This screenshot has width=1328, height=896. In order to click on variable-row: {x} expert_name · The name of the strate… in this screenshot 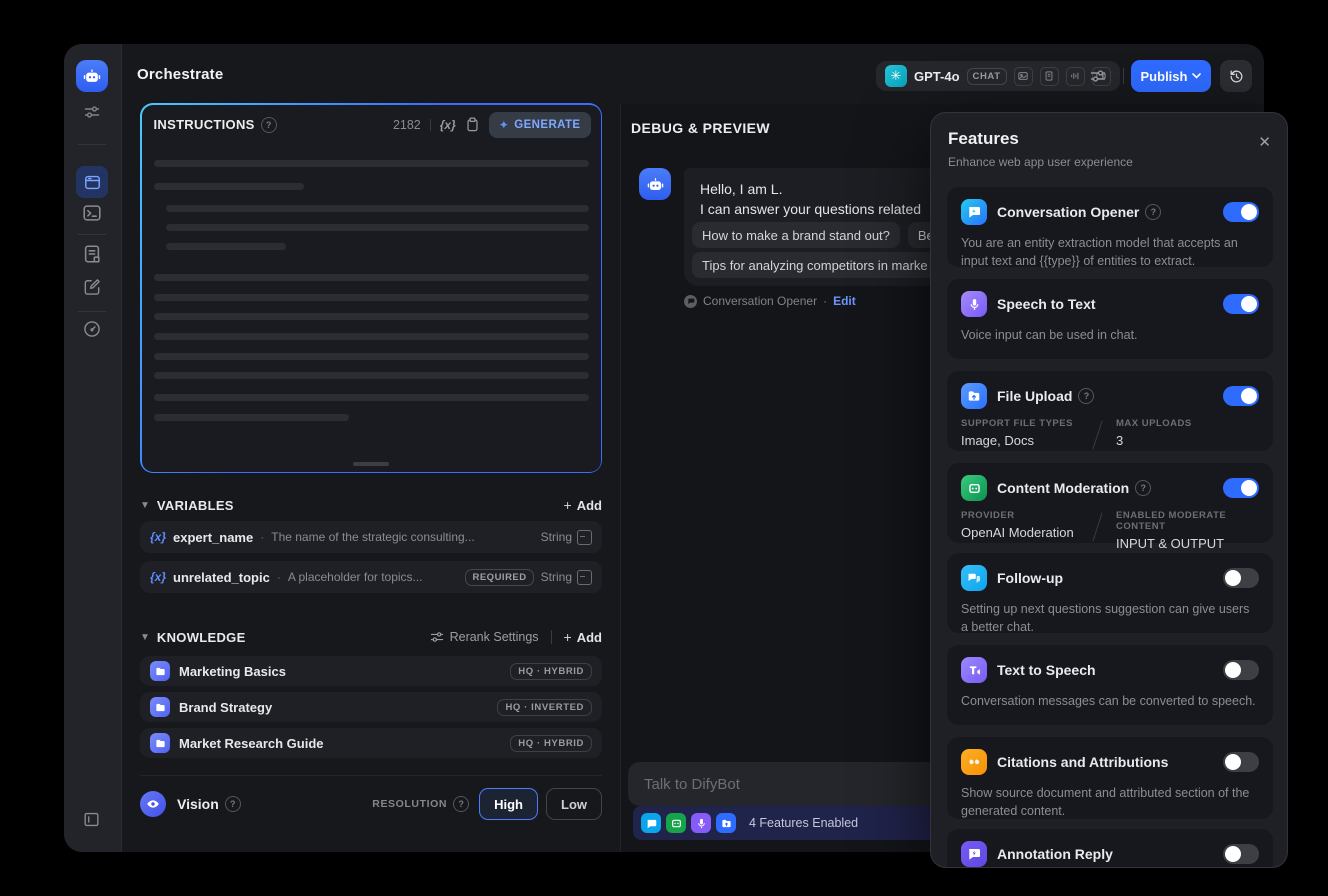, I will do `click(371, 537)`.